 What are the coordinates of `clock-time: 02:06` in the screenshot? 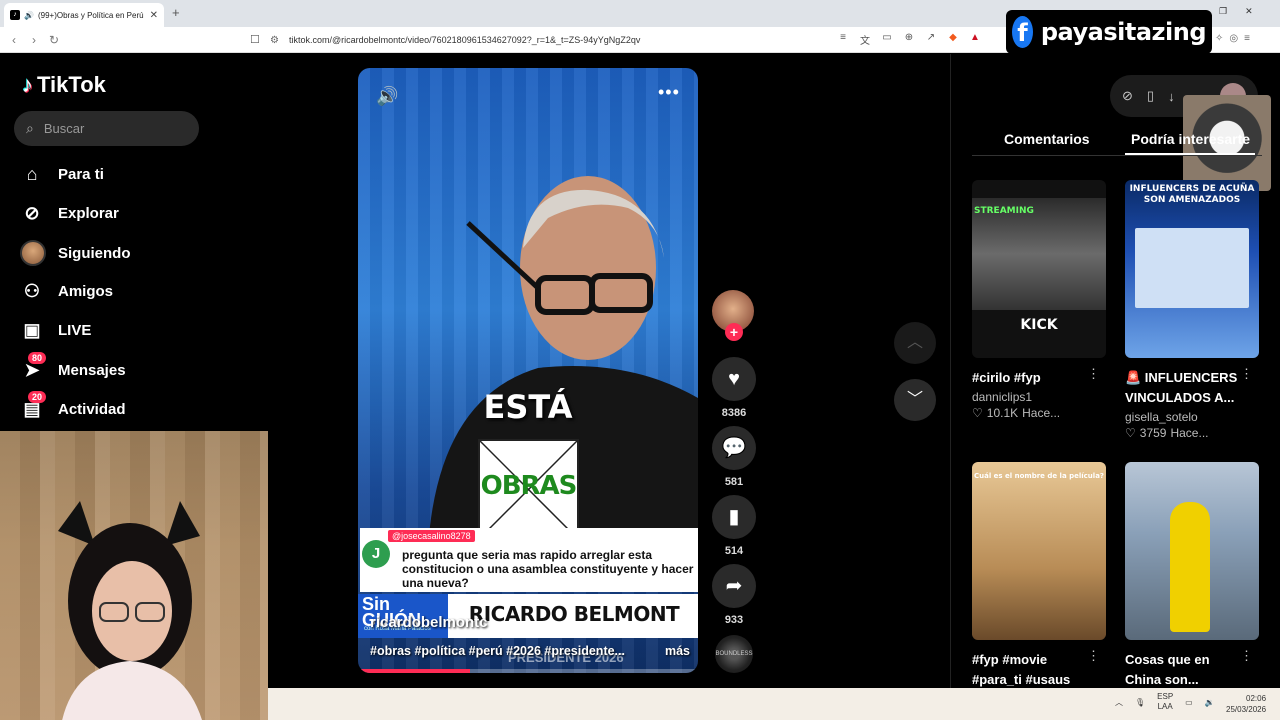 It's located at (1256, 698).